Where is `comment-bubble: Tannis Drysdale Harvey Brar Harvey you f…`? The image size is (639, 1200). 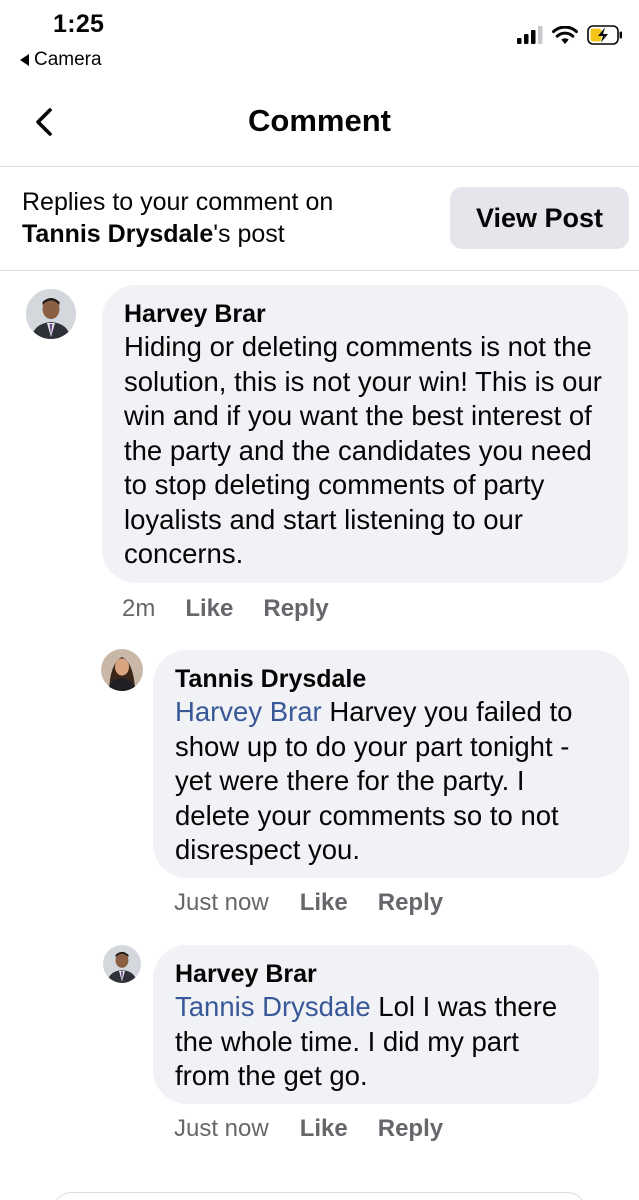 comment-bubble: Tannis Drysdale Harvey Brar Harvey you f… is located at coordinates (391, 764).